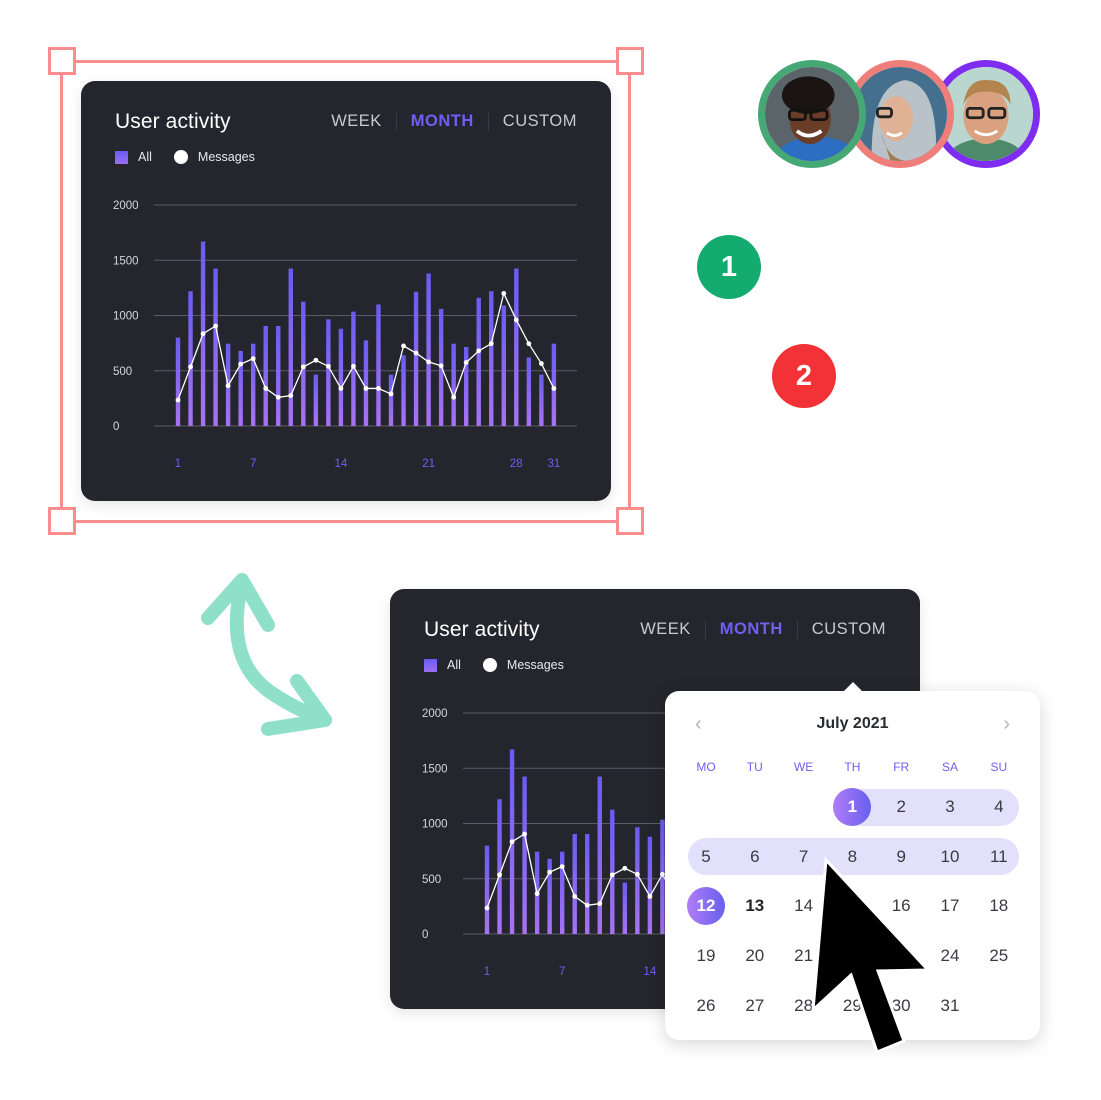  I want to click on x-tick-label: 21, so click(428, 464).